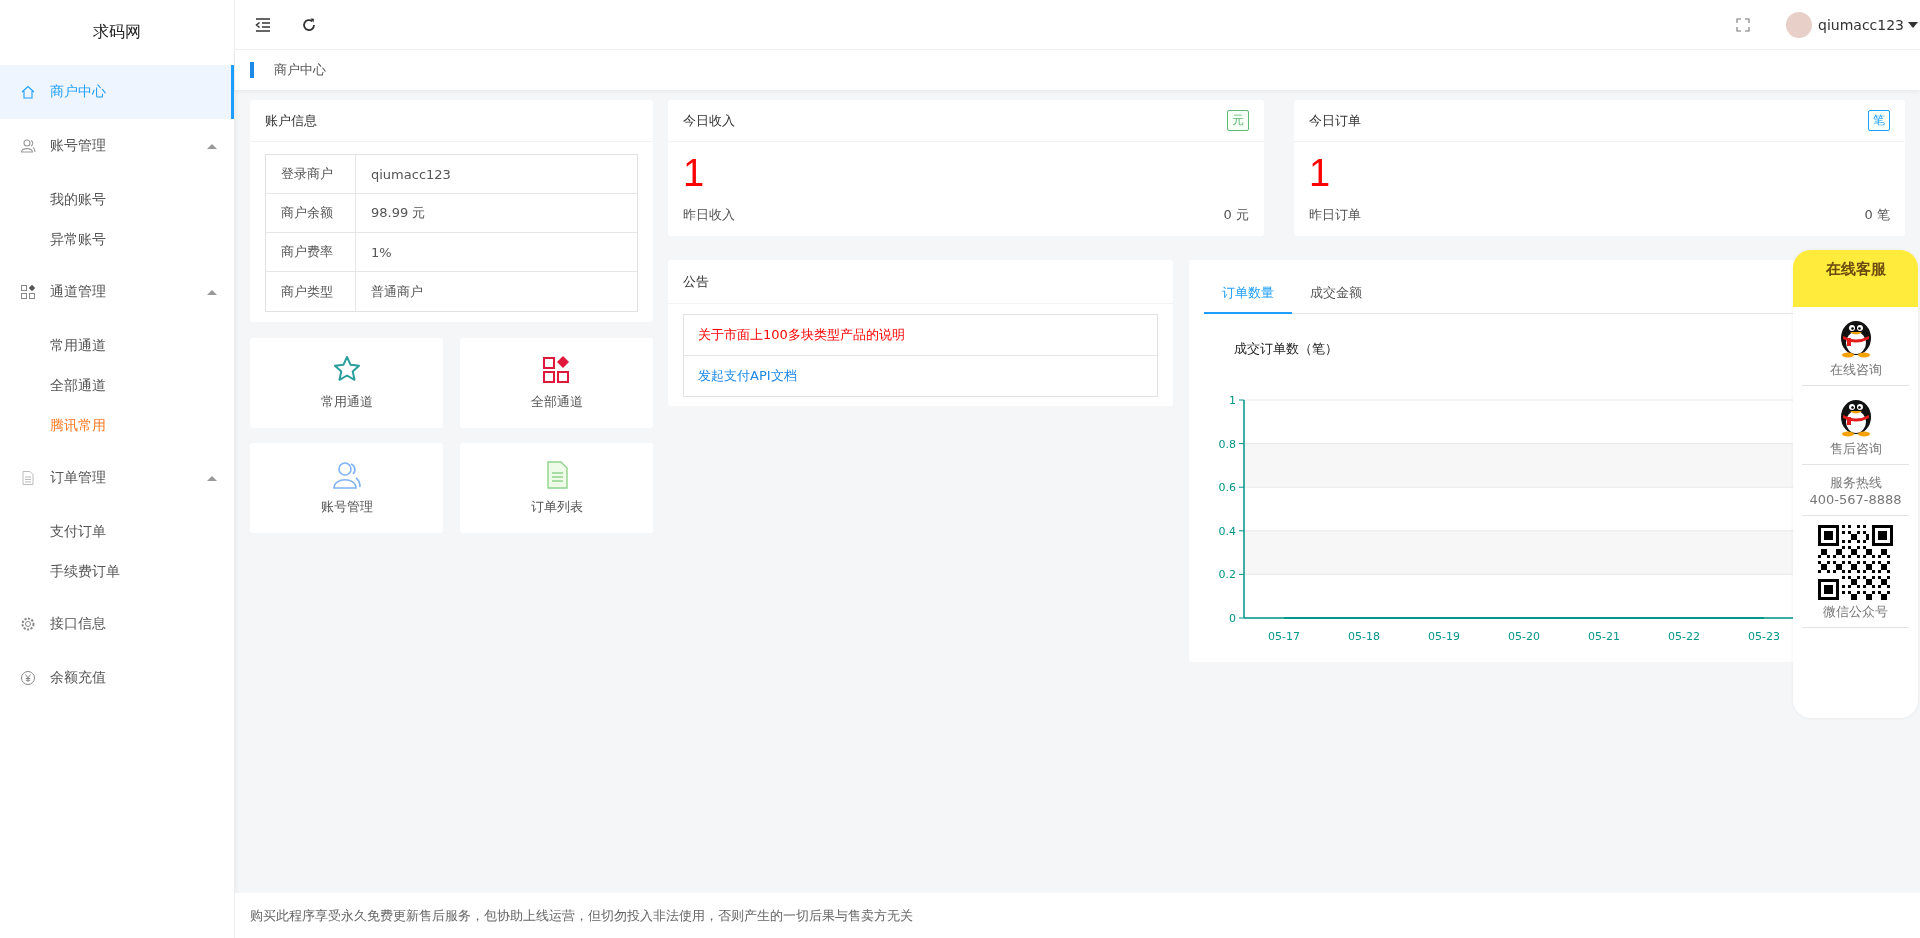  I want to click on stat-value-small: 0 元, so click(1236, 215).